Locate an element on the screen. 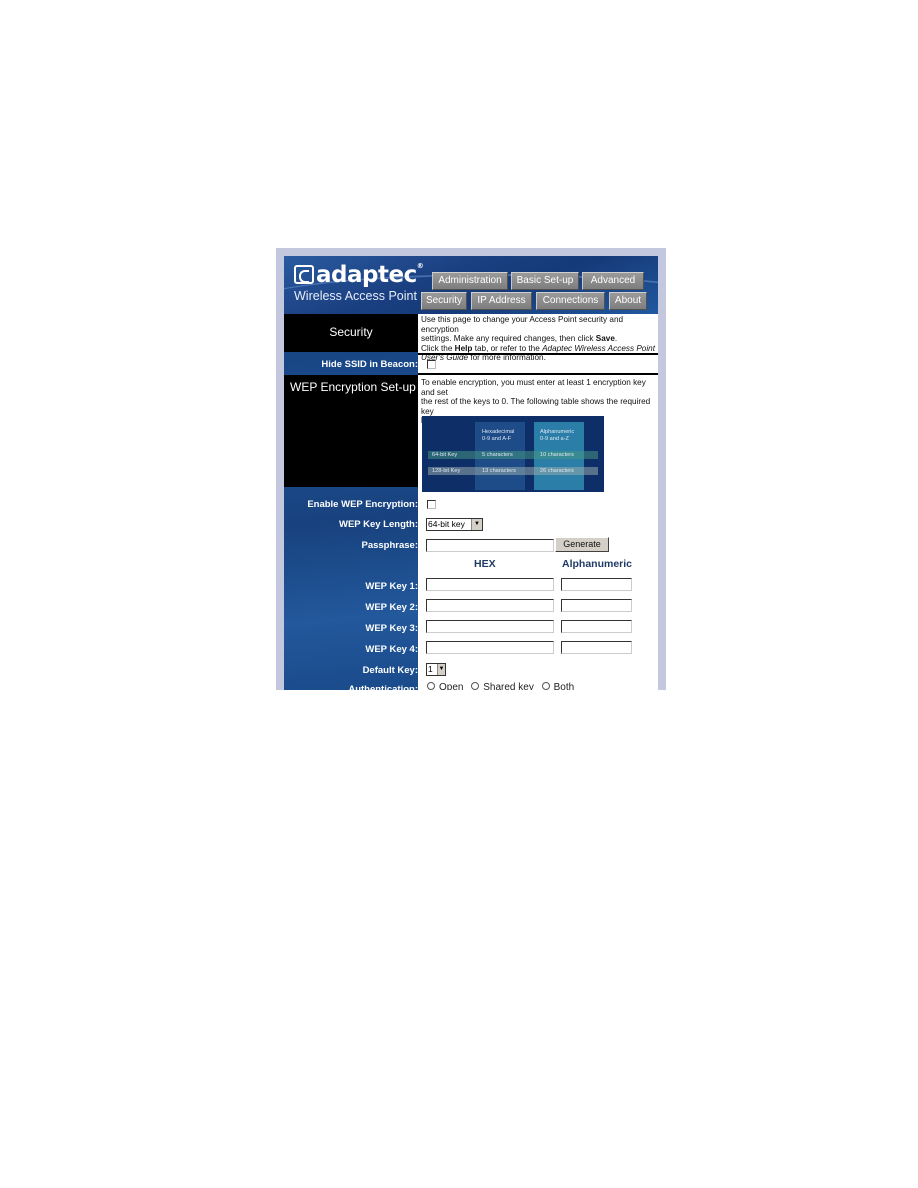 The height and width of the screenshot is (1188, 918). save-emphasis: Save is located at coordinates (605, 339).